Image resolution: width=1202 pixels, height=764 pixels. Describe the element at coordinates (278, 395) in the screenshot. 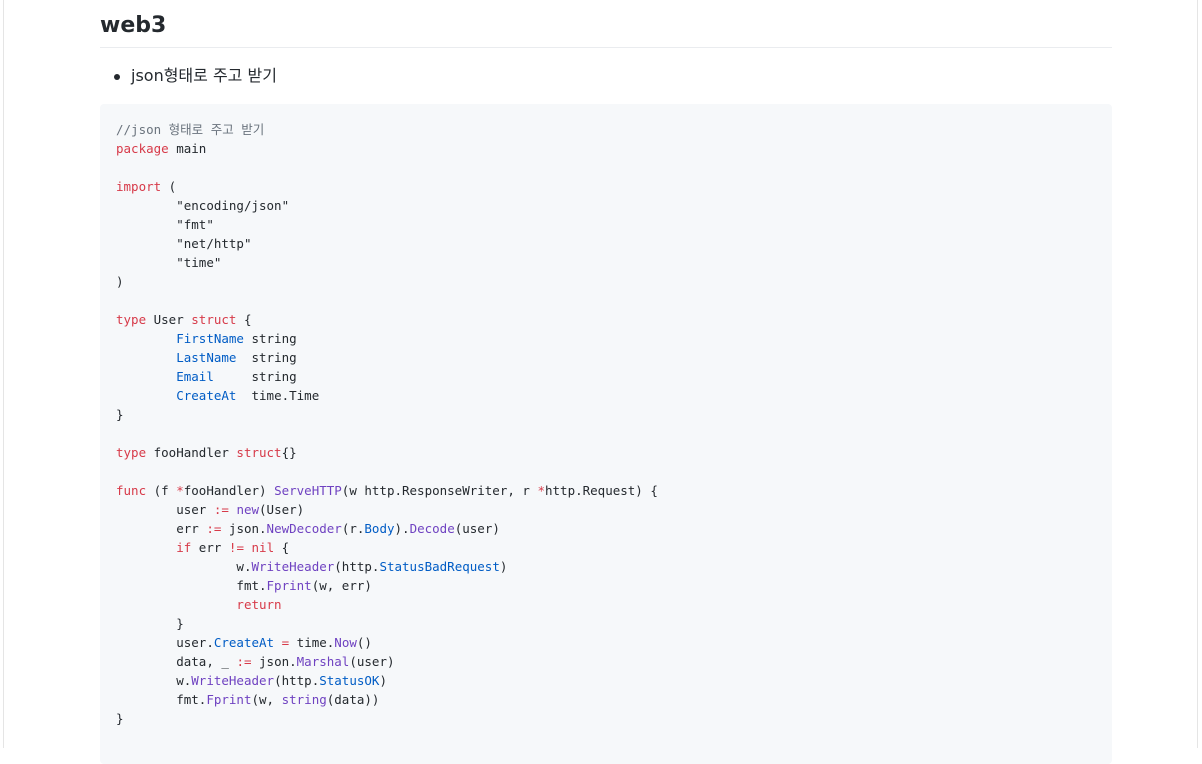

I see `code-token: time.Time` at that location.